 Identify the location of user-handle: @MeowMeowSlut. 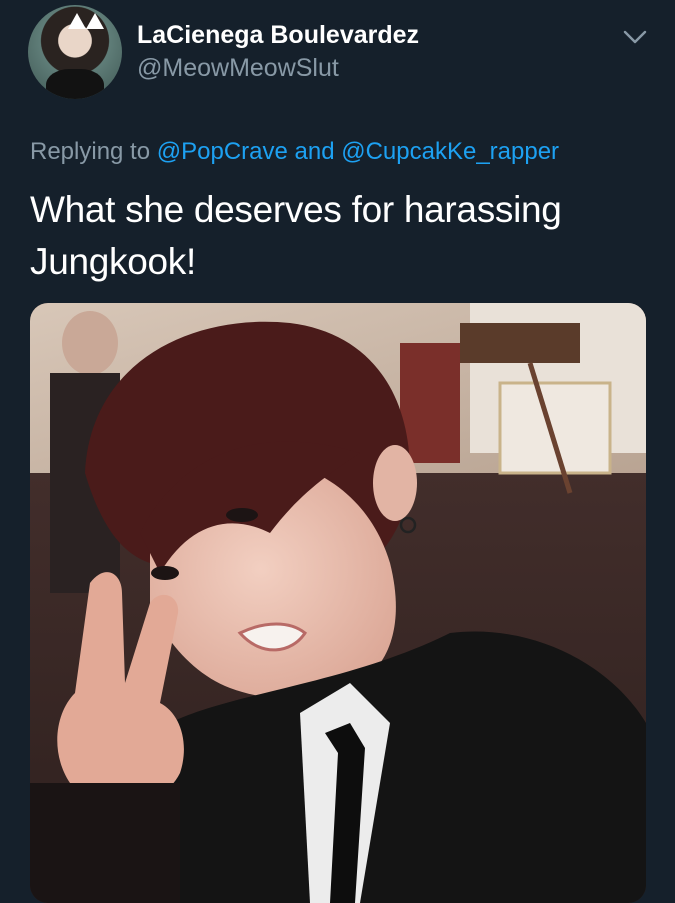
(238, 68).